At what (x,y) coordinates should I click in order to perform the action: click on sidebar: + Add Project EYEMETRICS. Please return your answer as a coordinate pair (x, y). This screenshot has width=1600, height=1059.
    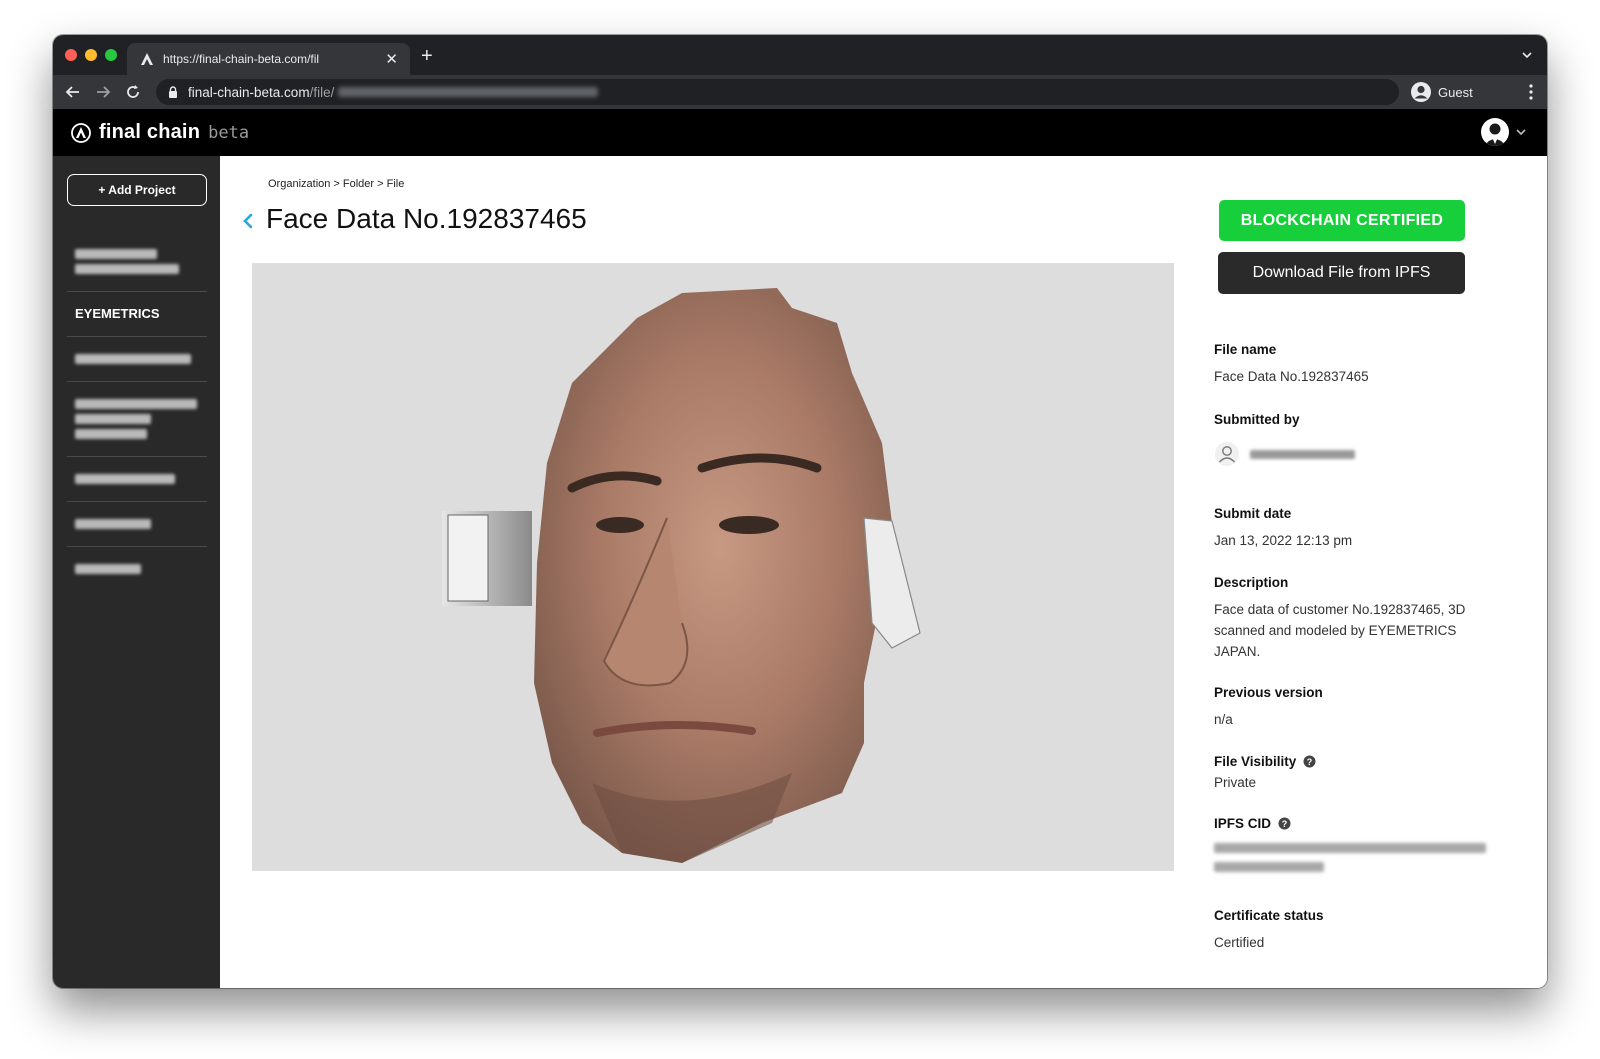
    Looking at the image, I should click on (136, 572).